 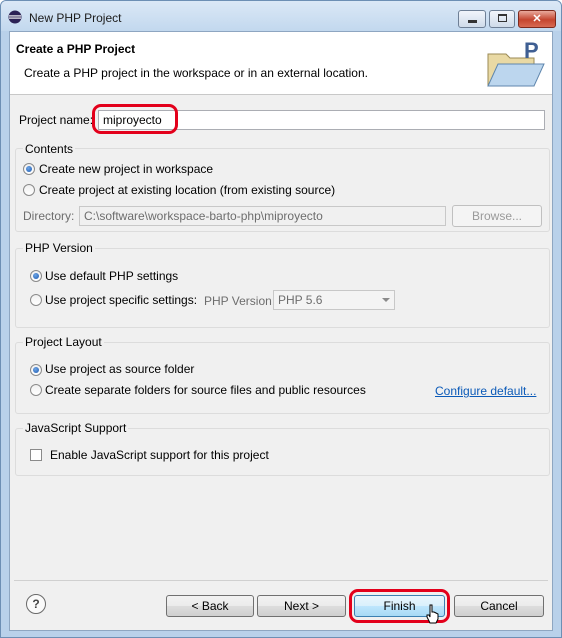 What do you see at coordinates (300, 300) in the screenshot?
I see `php-version-selected: PHP 5.6` at bounding box center [300, 300].